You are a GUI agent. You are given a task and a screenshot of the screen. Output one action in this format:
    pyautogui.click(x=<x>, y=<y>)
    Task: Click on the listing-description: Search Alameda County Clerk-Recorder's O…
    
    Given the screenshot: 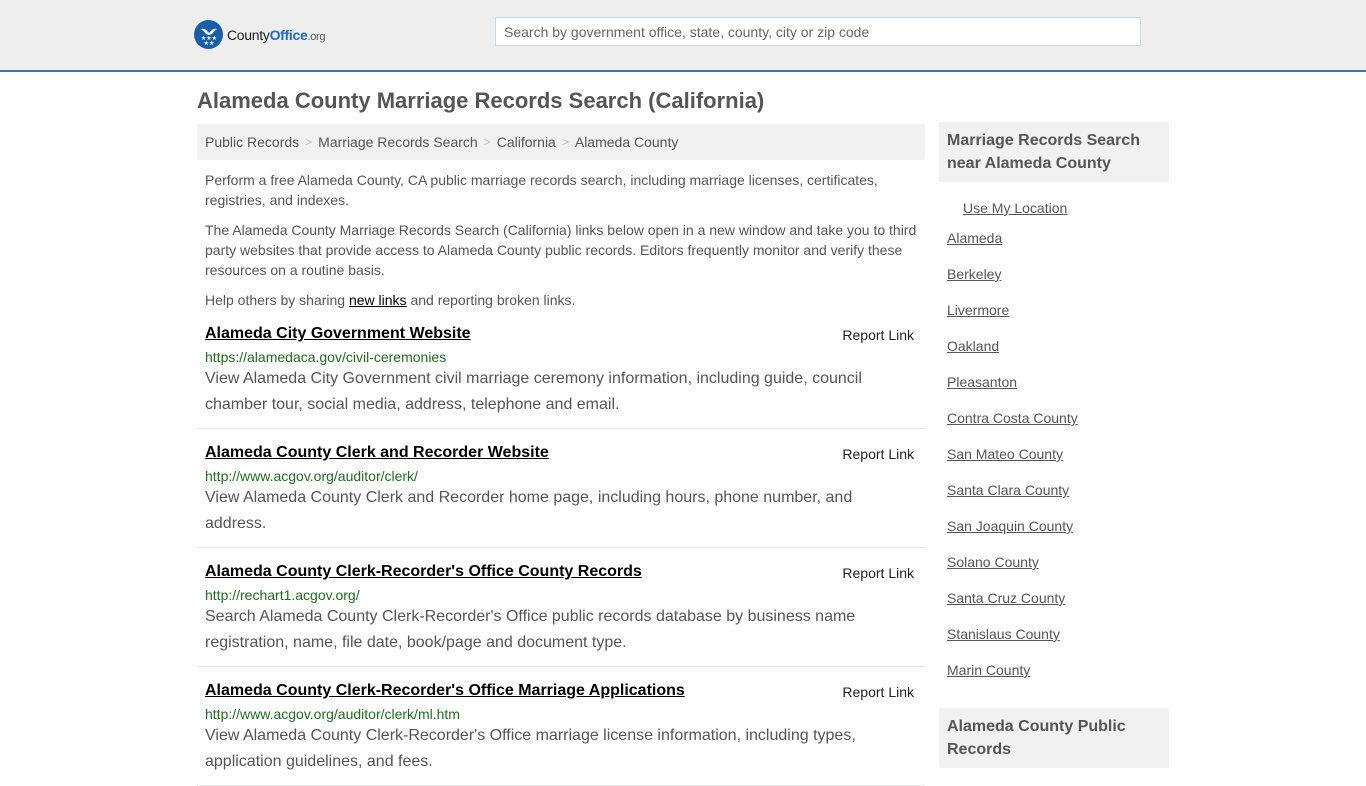 What is the action you would take?
    pyautogui.click(x=530, y=629)
    